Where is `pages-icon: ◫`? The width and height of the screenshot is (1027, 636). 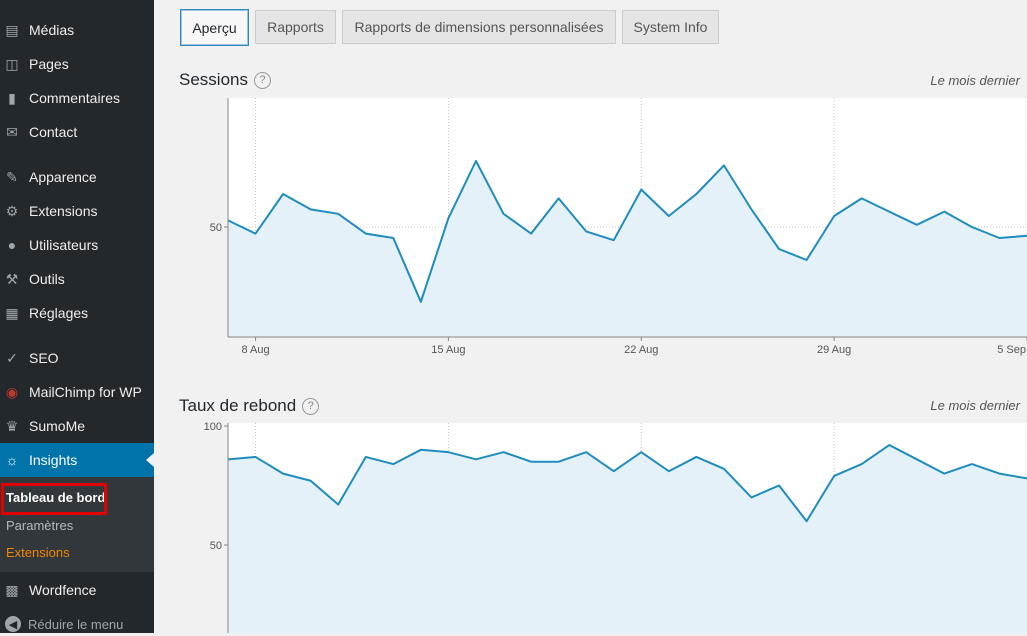
pages-icon: ◫ is located at coordinates (12, 63).